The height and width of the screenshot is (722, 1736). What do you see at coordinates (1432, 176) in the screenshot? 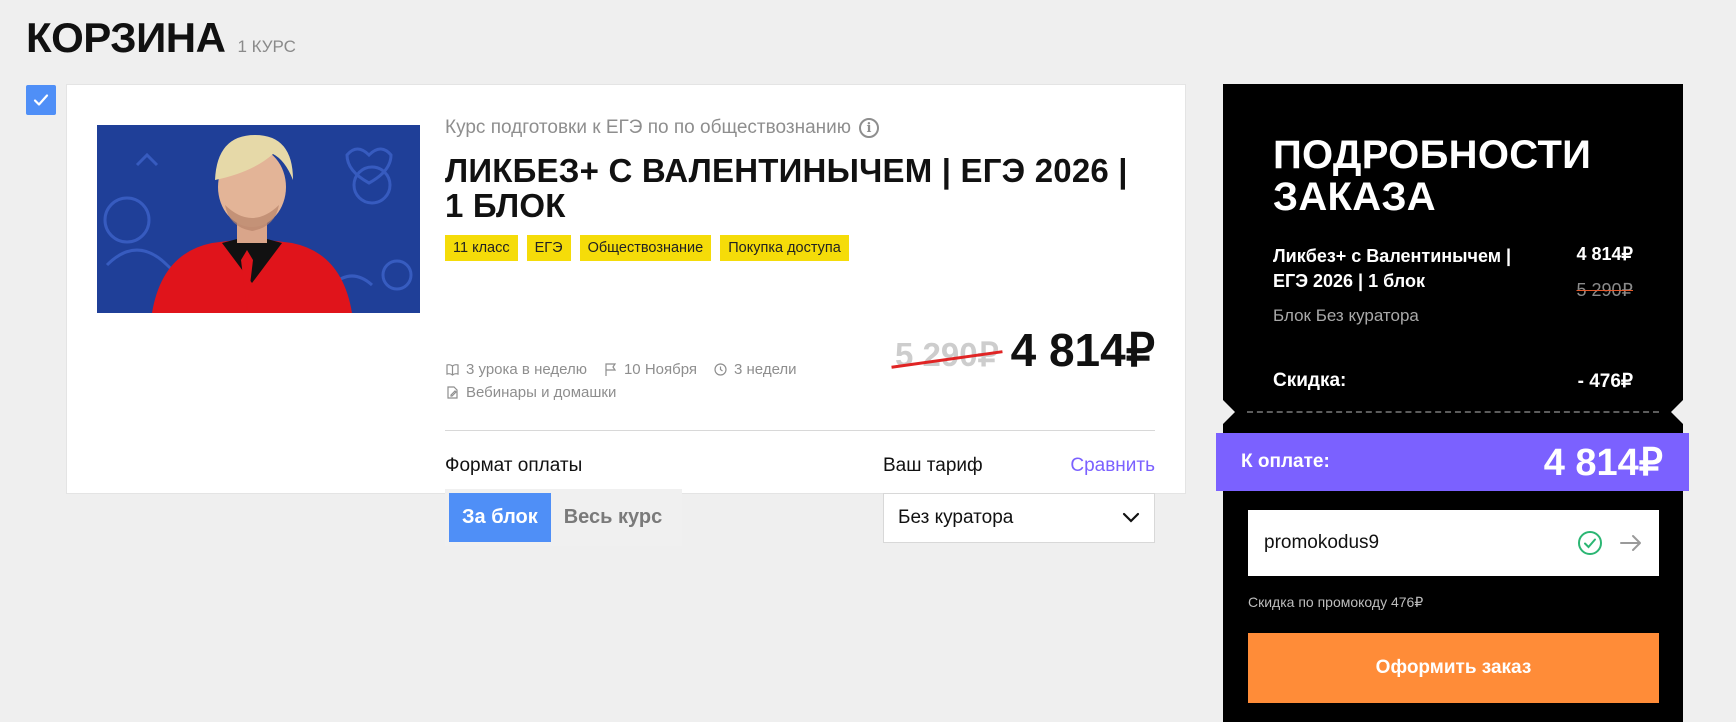
I see `order-summary-title: ПОДРОБНОСТИ ЗАКАЗА` at bounding box center [1432, 176].